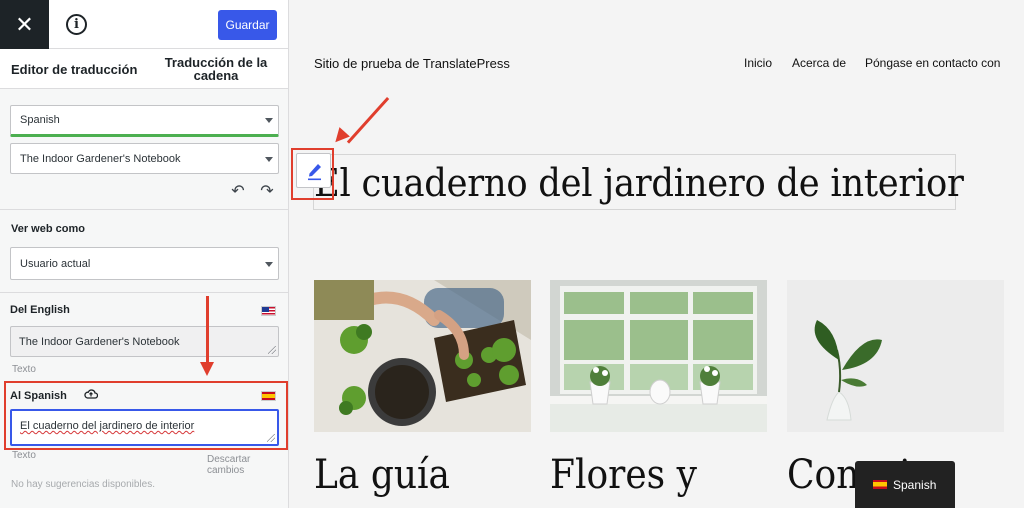 This screenshot has height=508, width=1024. What do you see at coordinates (40, 310) in the screenshot?
I see `from-language-title: Del English` at bounding box center [40, 310].